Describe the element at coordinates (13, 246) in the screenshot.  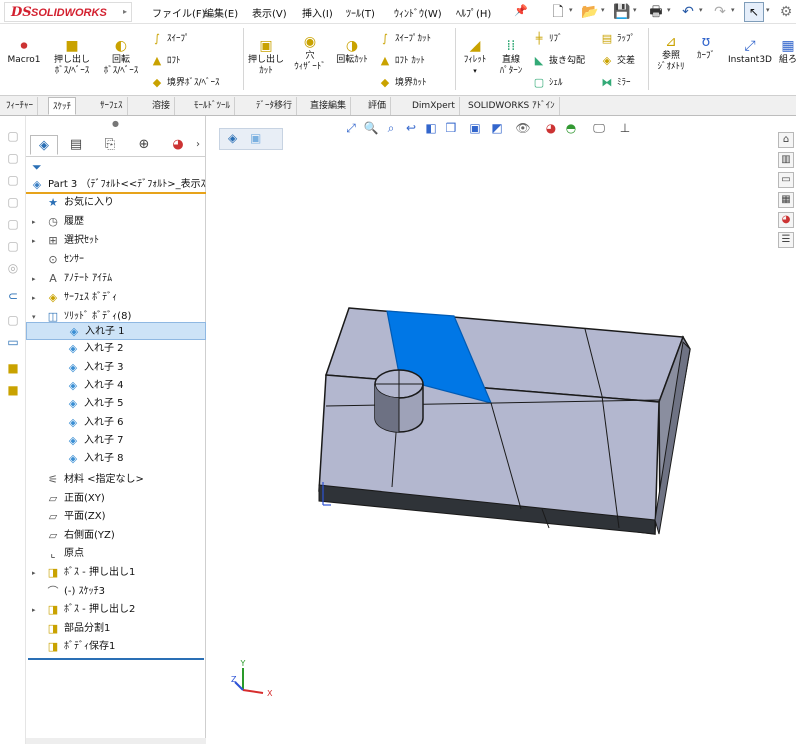
I see `toolbar-icon-6: ▢` at that location.